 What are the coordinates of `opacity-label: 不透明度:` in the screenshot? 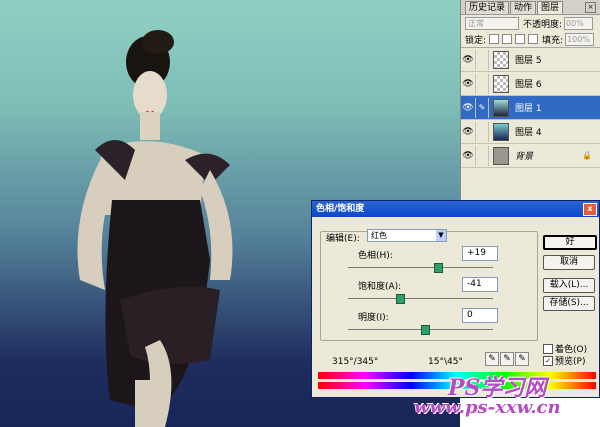 It's located at (543, 24).